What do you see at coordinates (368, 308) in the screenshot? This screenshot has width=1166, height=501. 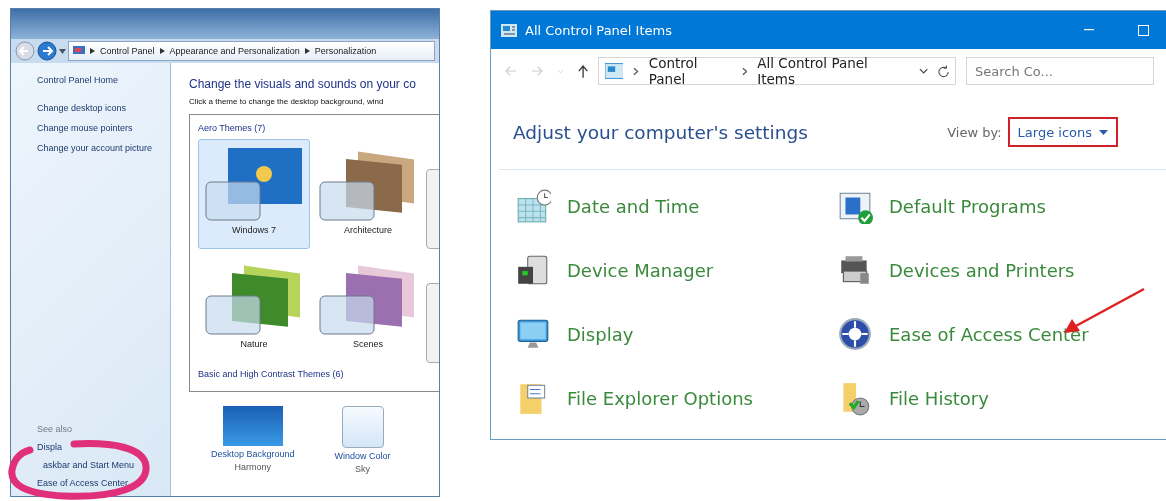 I see `theme-tile: Scenes` at bounding box center [368, 308].